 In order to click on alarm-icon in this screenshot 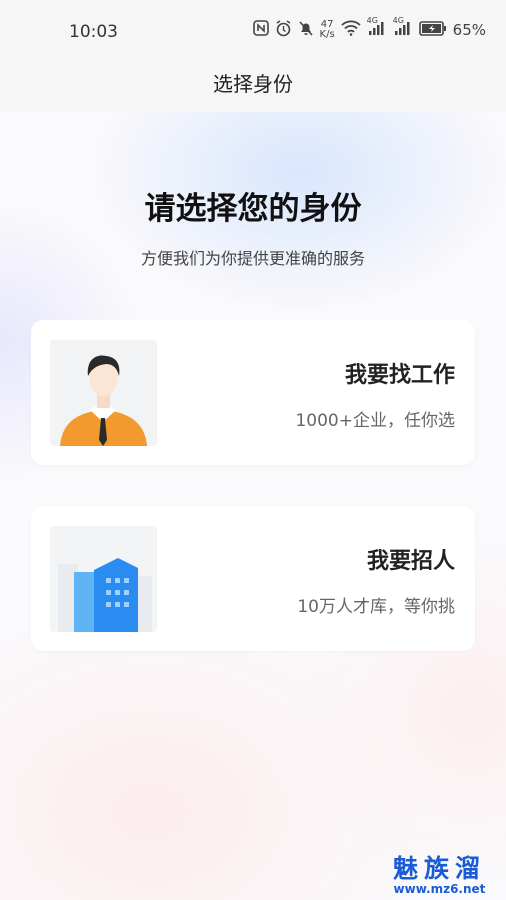, I will do `click(283, 30)`.